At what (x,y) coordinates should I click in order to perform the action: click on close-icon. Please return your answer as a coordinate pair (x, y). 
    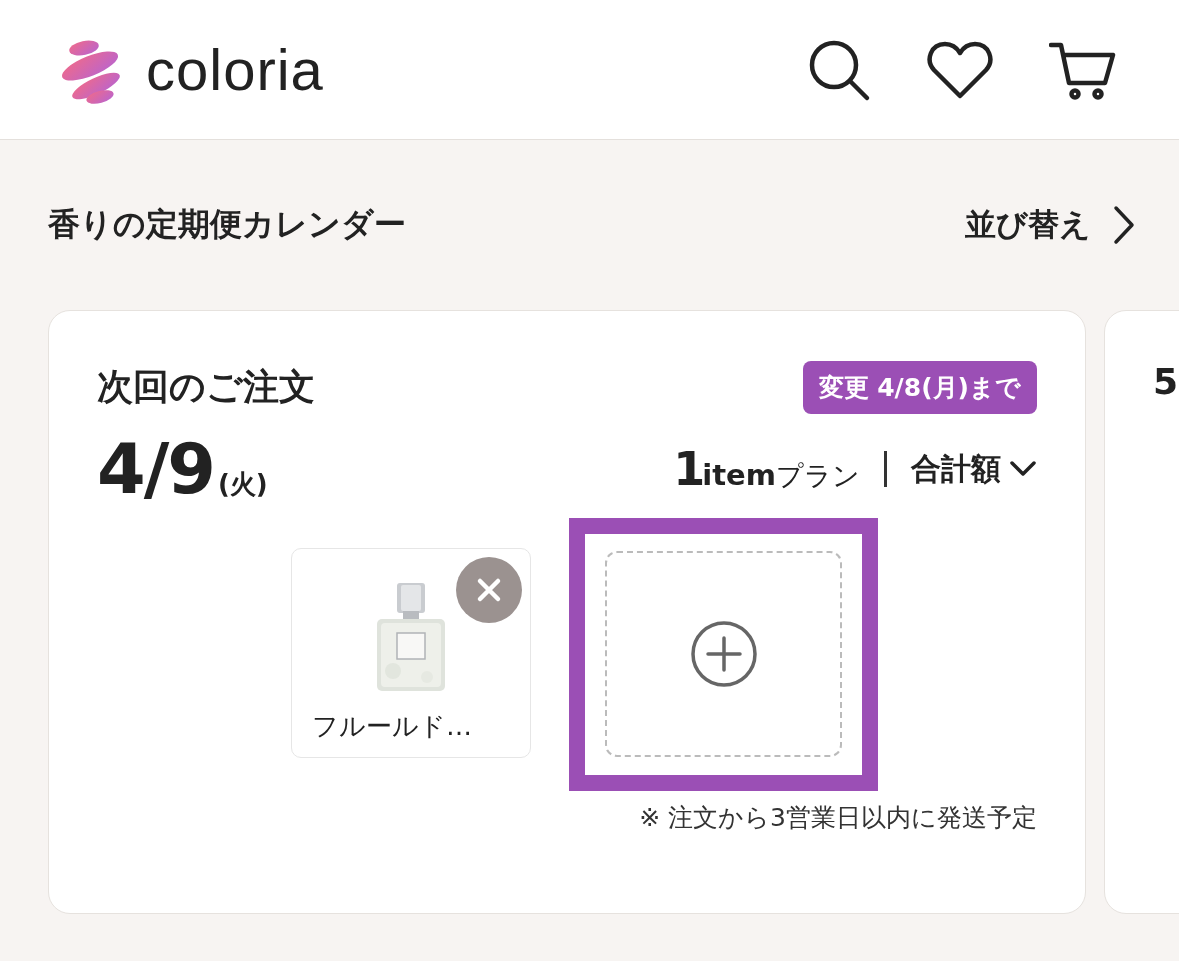
    Looking at the image, I should click on (489, 590).